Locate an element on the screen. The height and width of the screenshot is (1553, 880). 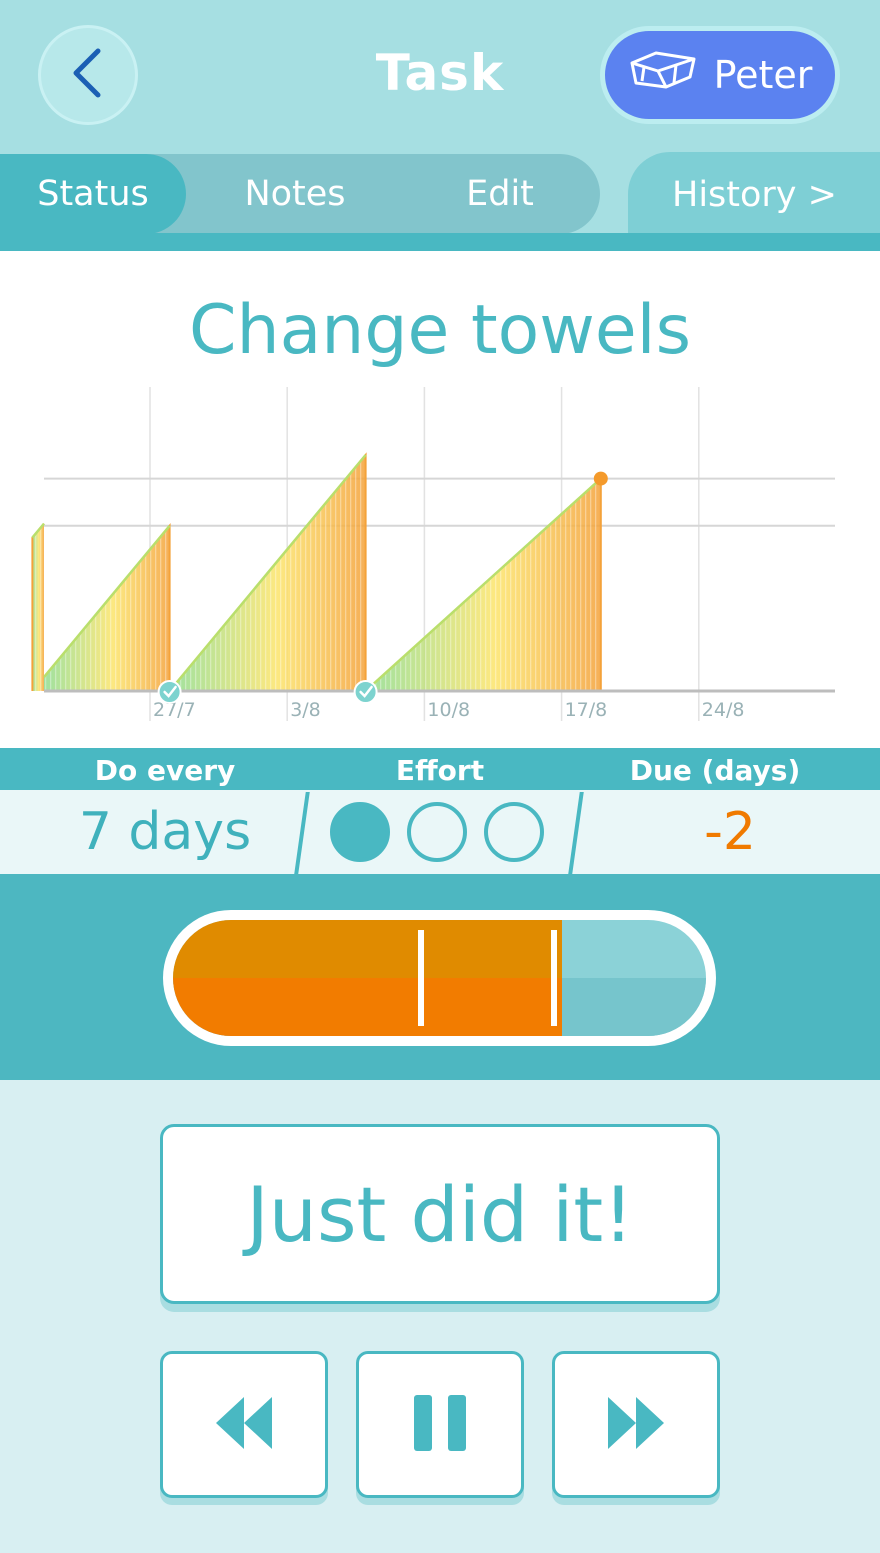
effort-rating is located at coordinates (440, 832).